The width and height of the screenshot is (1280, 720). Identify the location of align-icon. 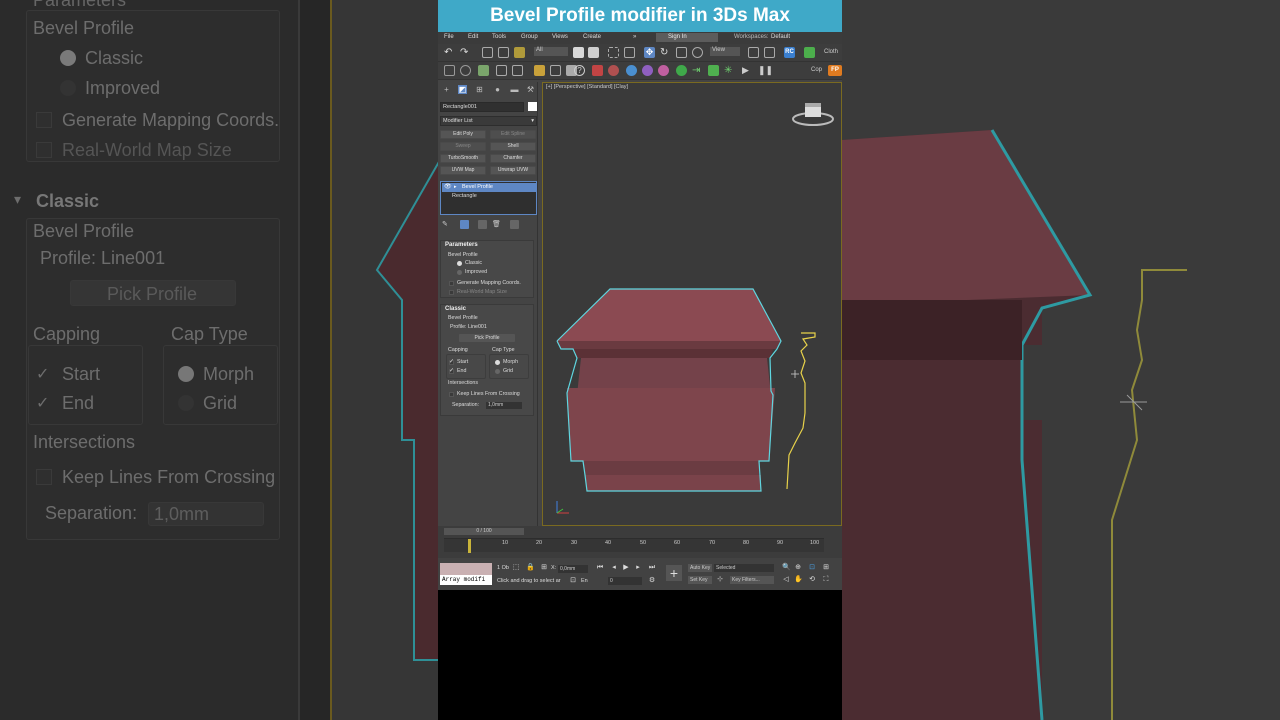
(555, 70).